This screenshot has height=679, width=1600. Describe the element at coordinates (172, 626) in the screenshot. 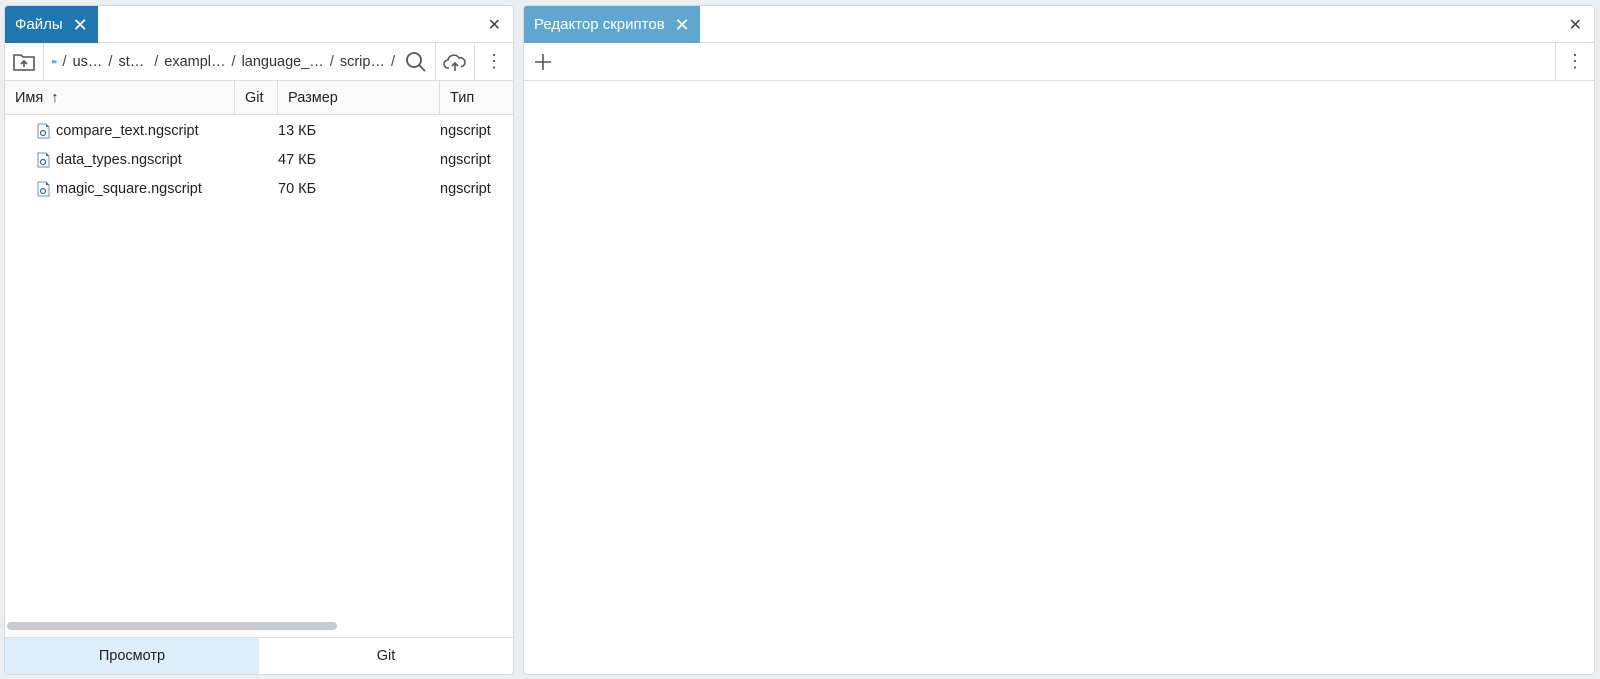

I see `horizontal-scrollbar` at that location.